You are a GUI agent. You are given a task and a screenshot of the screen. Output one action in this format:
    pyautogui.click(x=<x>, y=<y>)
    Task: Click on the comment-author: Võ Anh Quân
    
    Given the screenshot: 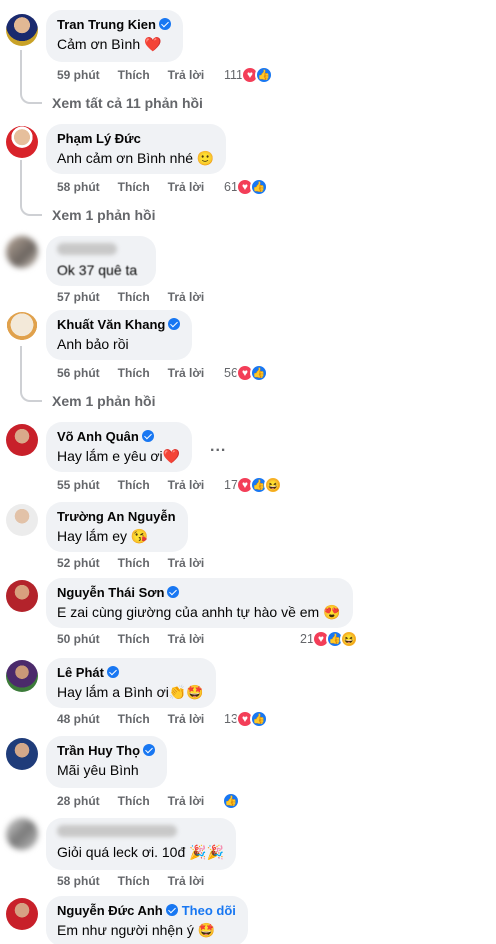 What is the action you would take?
    pyautogui.click(x=118, y=437)
    